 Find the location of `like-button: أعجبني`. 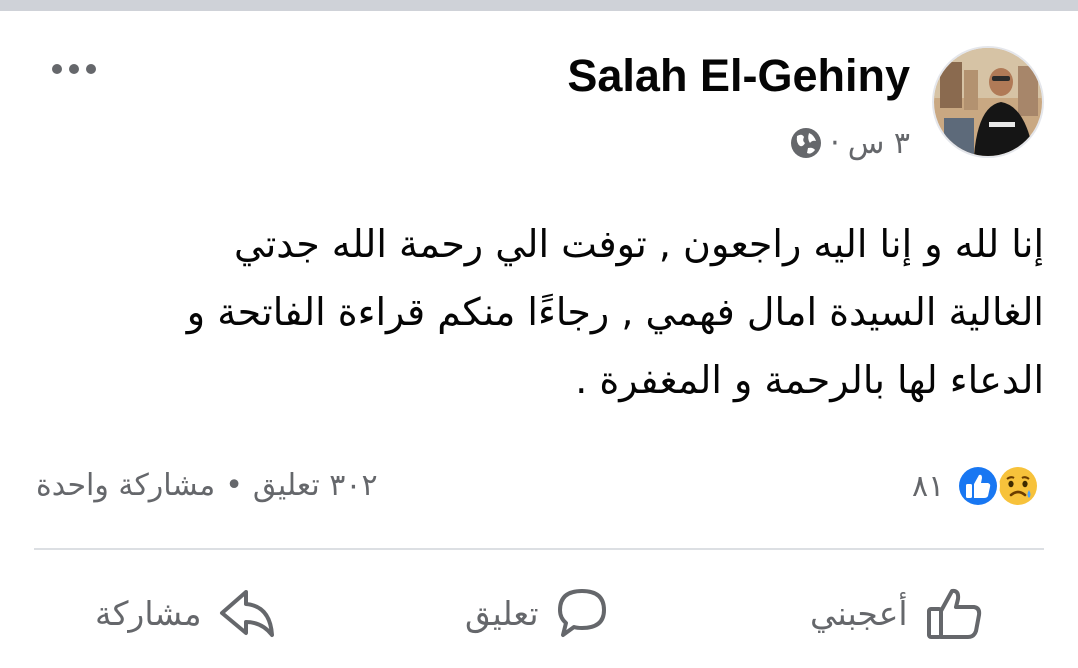

like-button: أعجبني is located at coordinates (897, 613).